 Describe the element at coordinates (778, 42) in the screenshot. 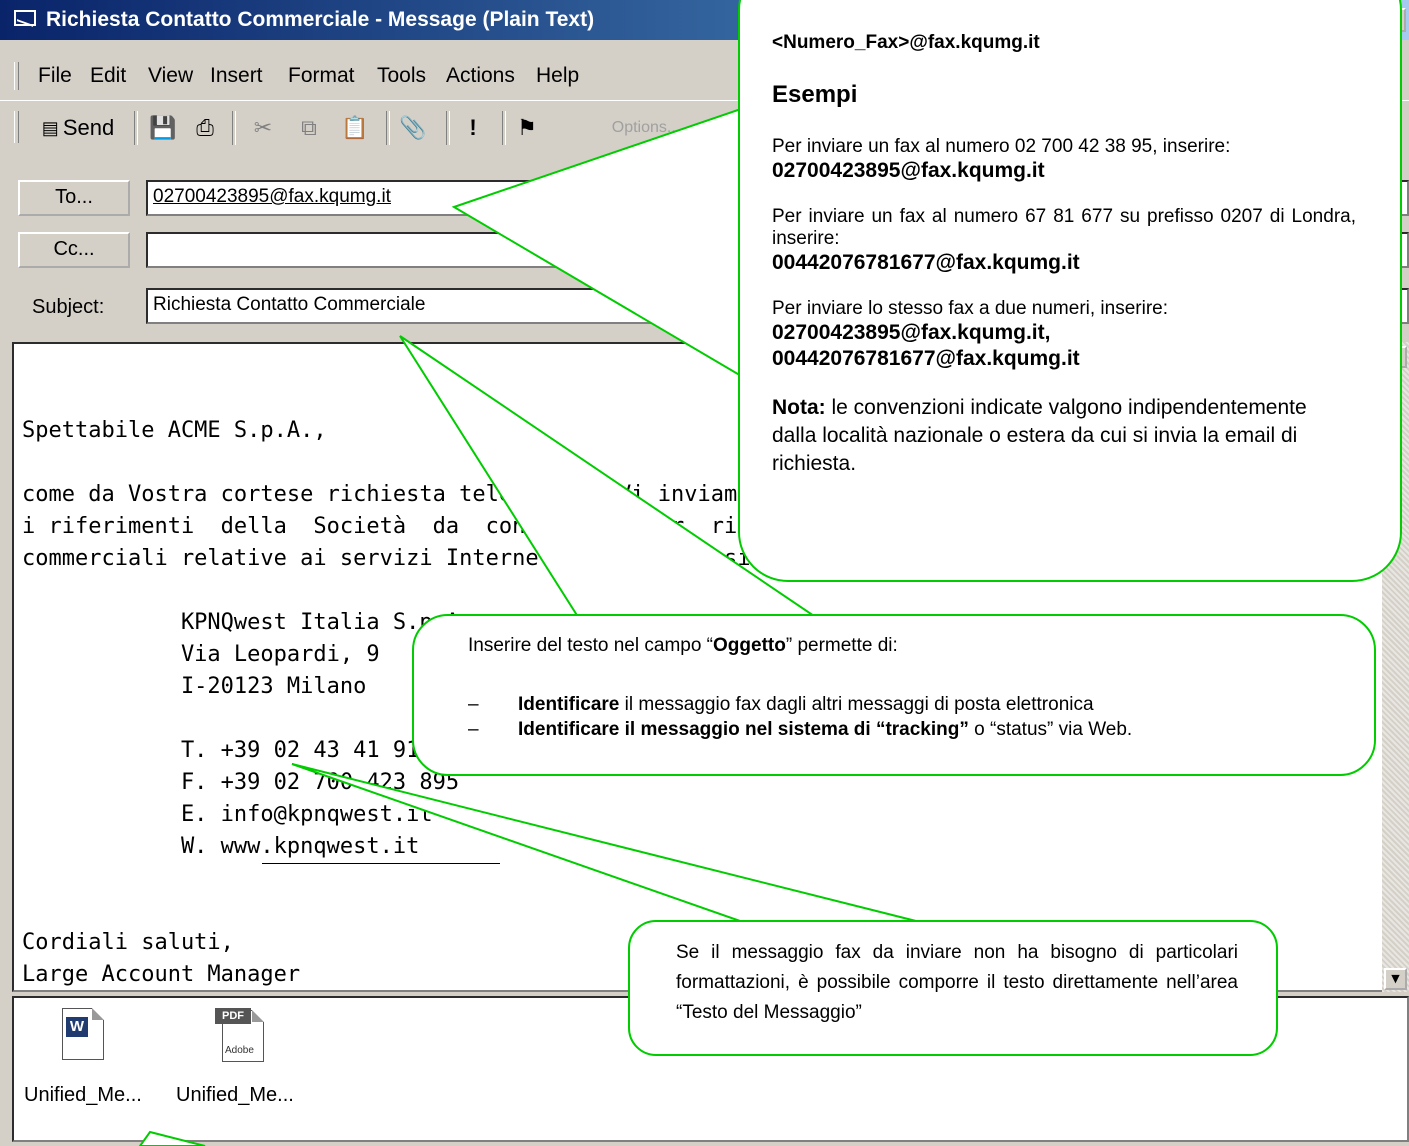

I see `fax-format-prefix: <` at that location.